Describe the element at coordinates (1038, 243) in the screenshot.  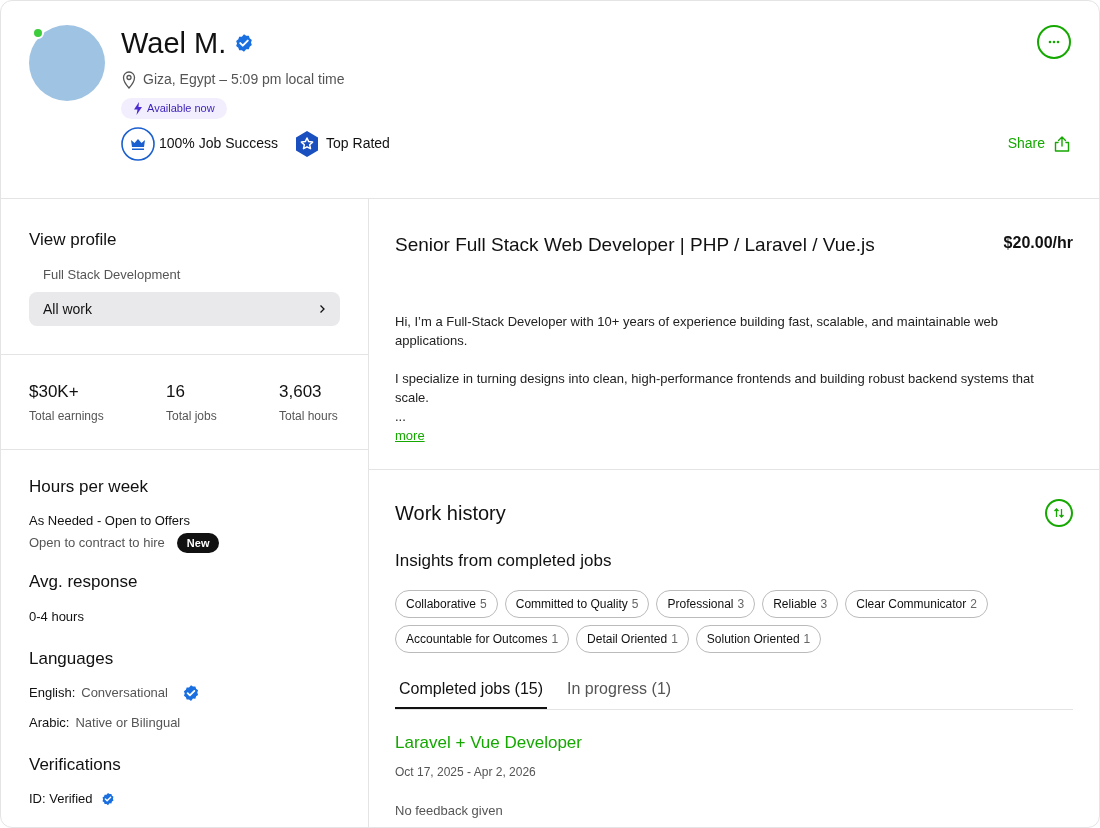
I see `hourly-rate: $20.00/hr` at that location.